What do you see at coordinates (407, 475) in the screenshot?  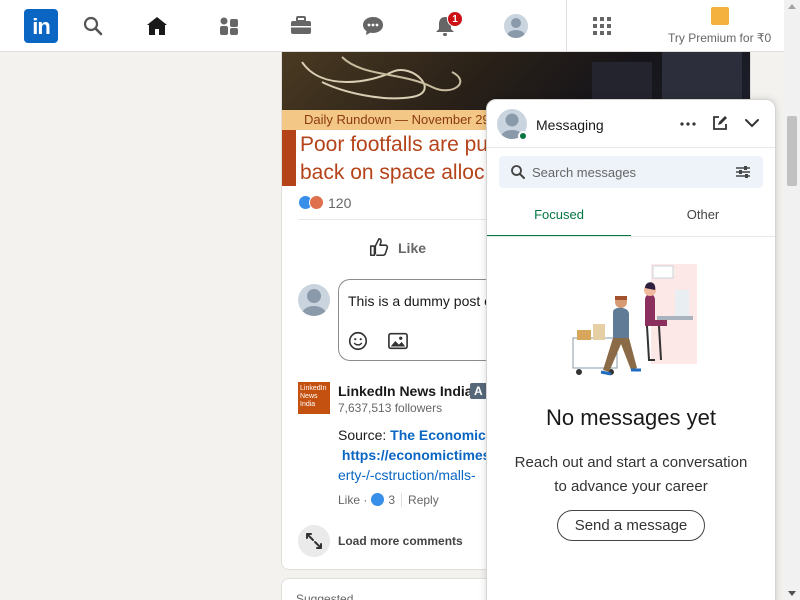 I see `article-link-line-2: erty-/-cstruction/malls-` at bounding box center [407, 475].